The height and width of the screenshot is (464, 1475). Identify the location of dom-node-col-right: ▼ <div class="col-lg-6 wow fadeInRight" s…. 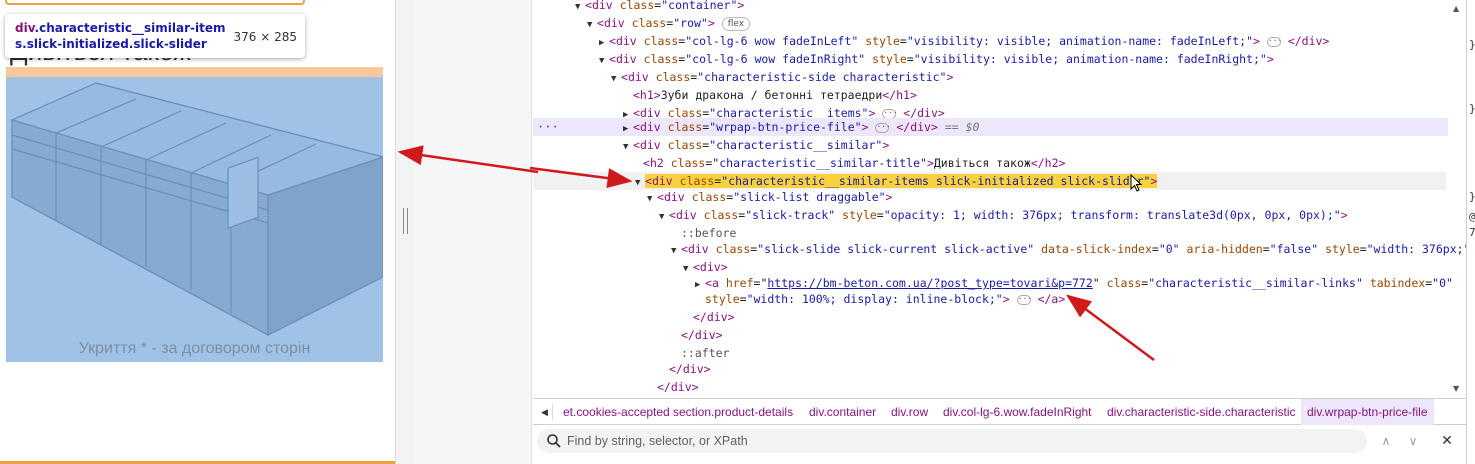
(990, 59).